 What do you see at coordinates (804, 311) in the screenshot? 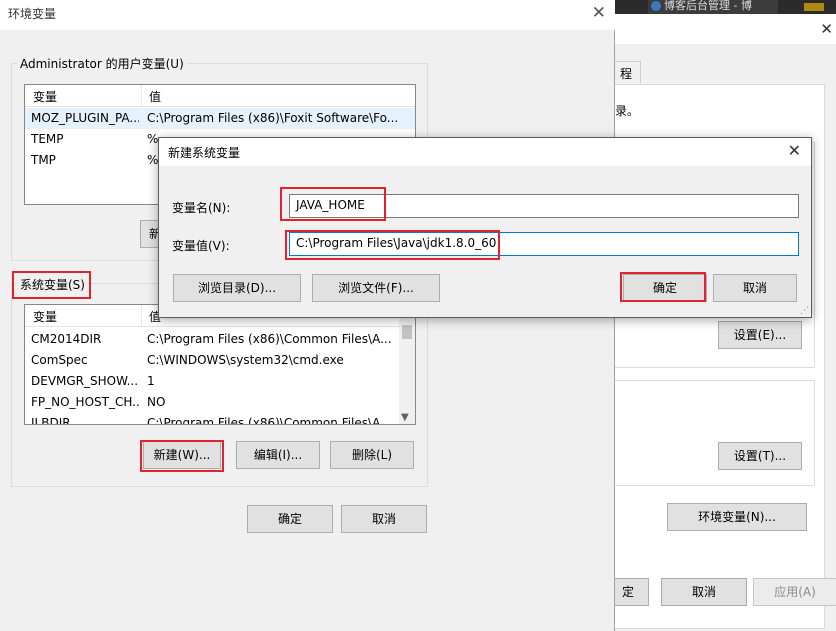
I see `resize-grip-icon: ⋰` at bounding box center [804, 311].